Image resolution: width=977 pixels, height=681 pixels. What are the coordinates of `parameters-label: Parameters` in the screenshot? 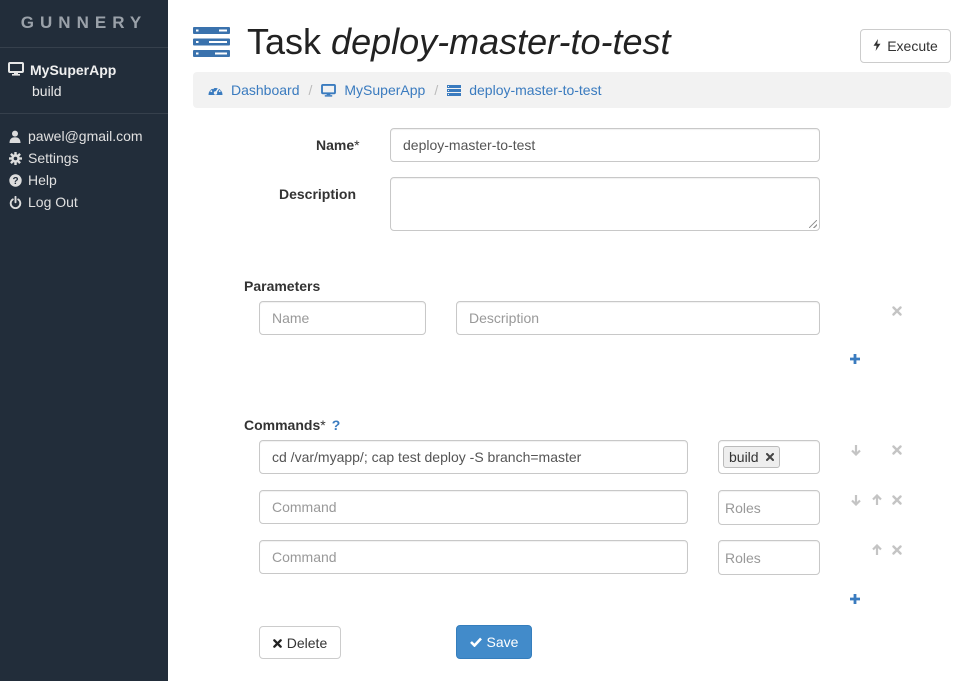 It's located at (282, 286).